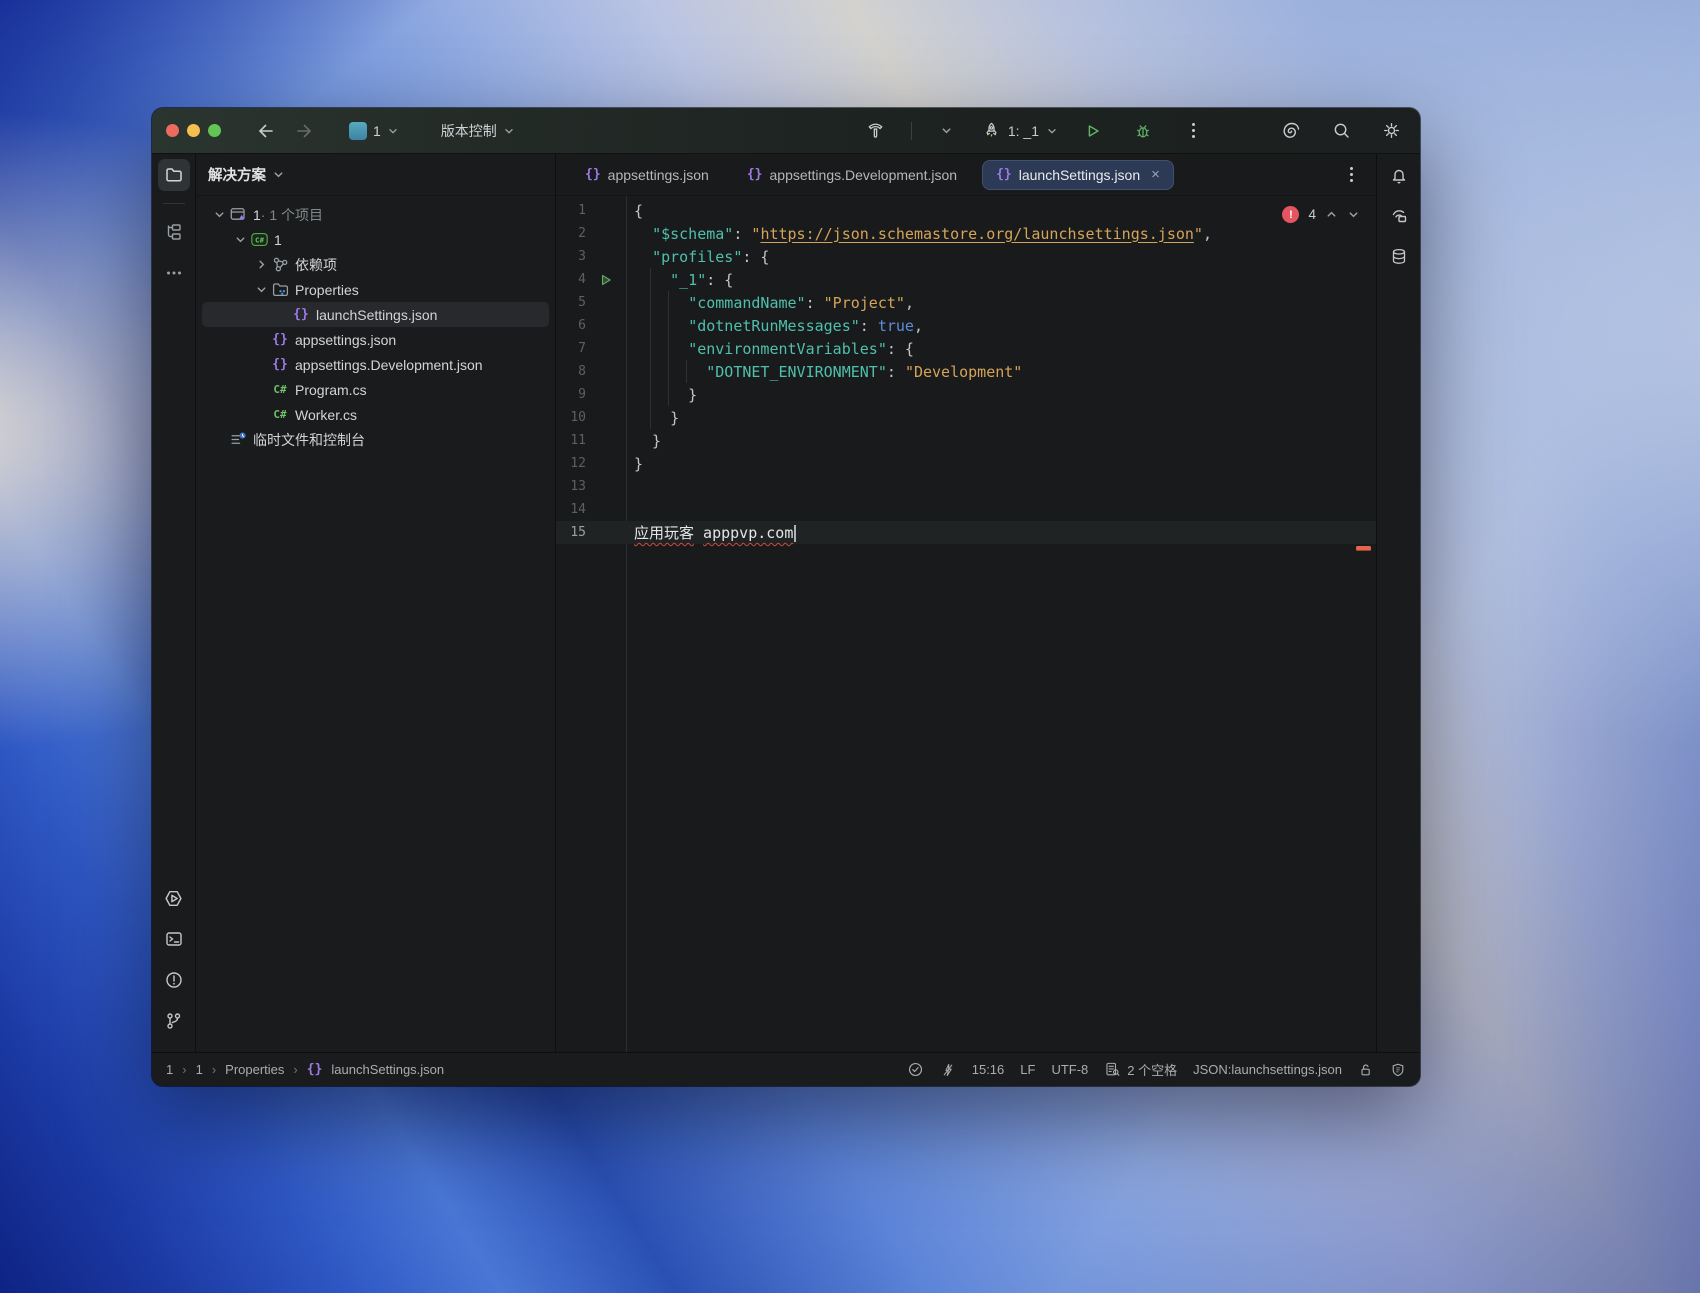 The width and height of the screenshot is (1700, 1293). Describe the element at coordinates (375, 339) in the screenshot. I see `tree-item: {} appsettings.json` at that location.